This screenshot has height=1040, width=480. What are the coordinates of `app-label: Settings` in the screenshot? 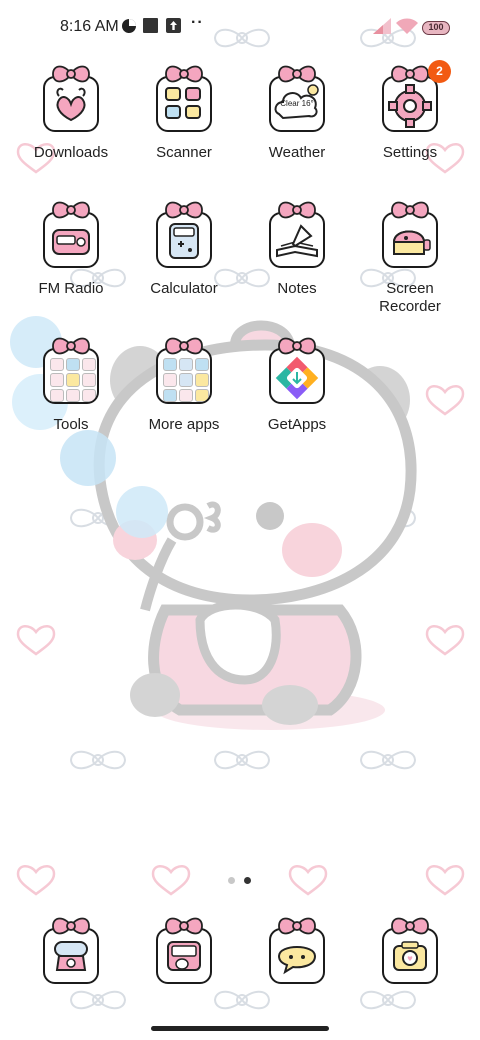 It's located at (410, 152).